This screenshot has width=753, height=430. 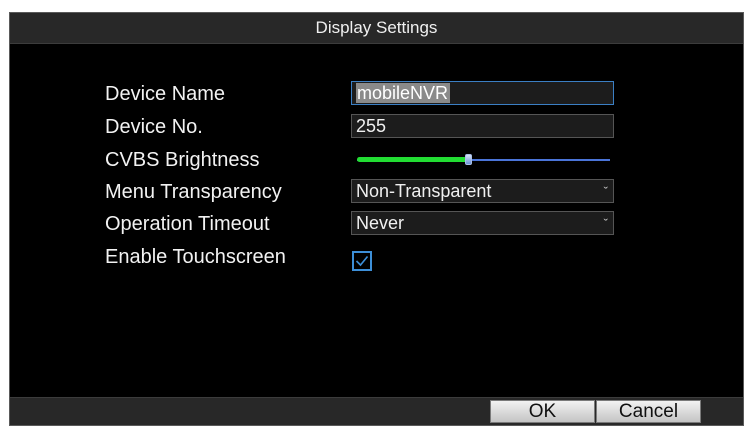 I want to click on enable-touchscreen-label: Enable Touchscreen, so click(x=195, y=257).